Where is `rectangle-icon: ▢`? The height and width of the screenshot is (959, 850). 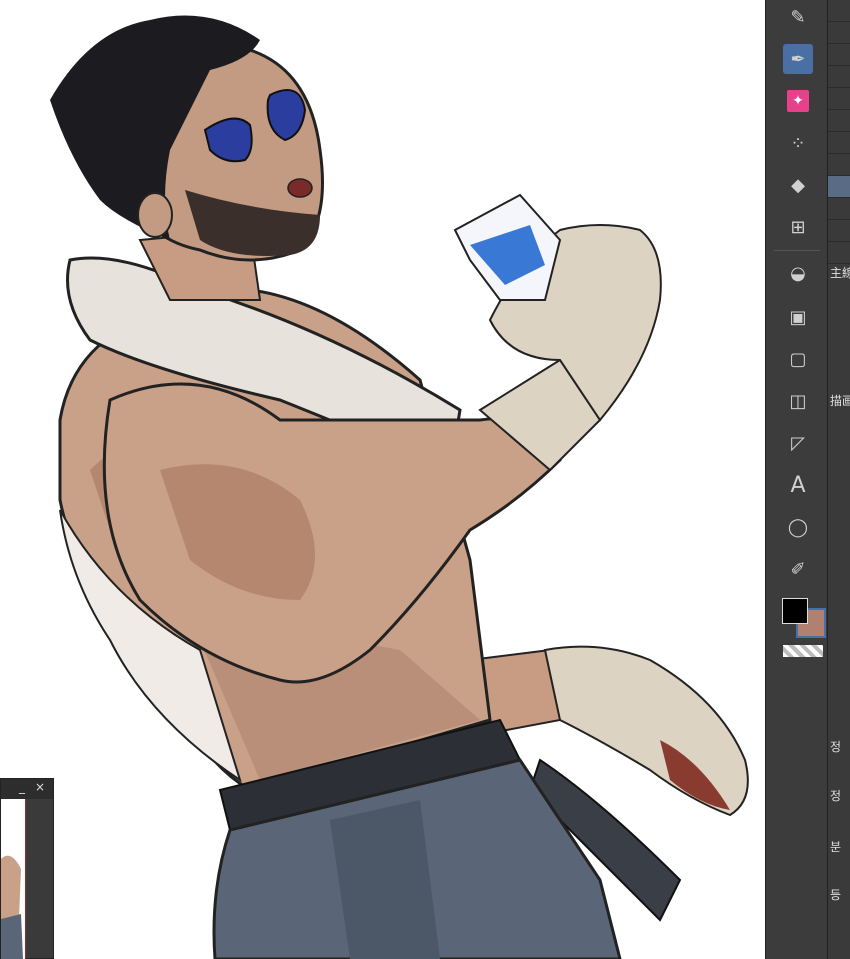
rectangle-icon: ▢ is located at coordinates (798, 359).